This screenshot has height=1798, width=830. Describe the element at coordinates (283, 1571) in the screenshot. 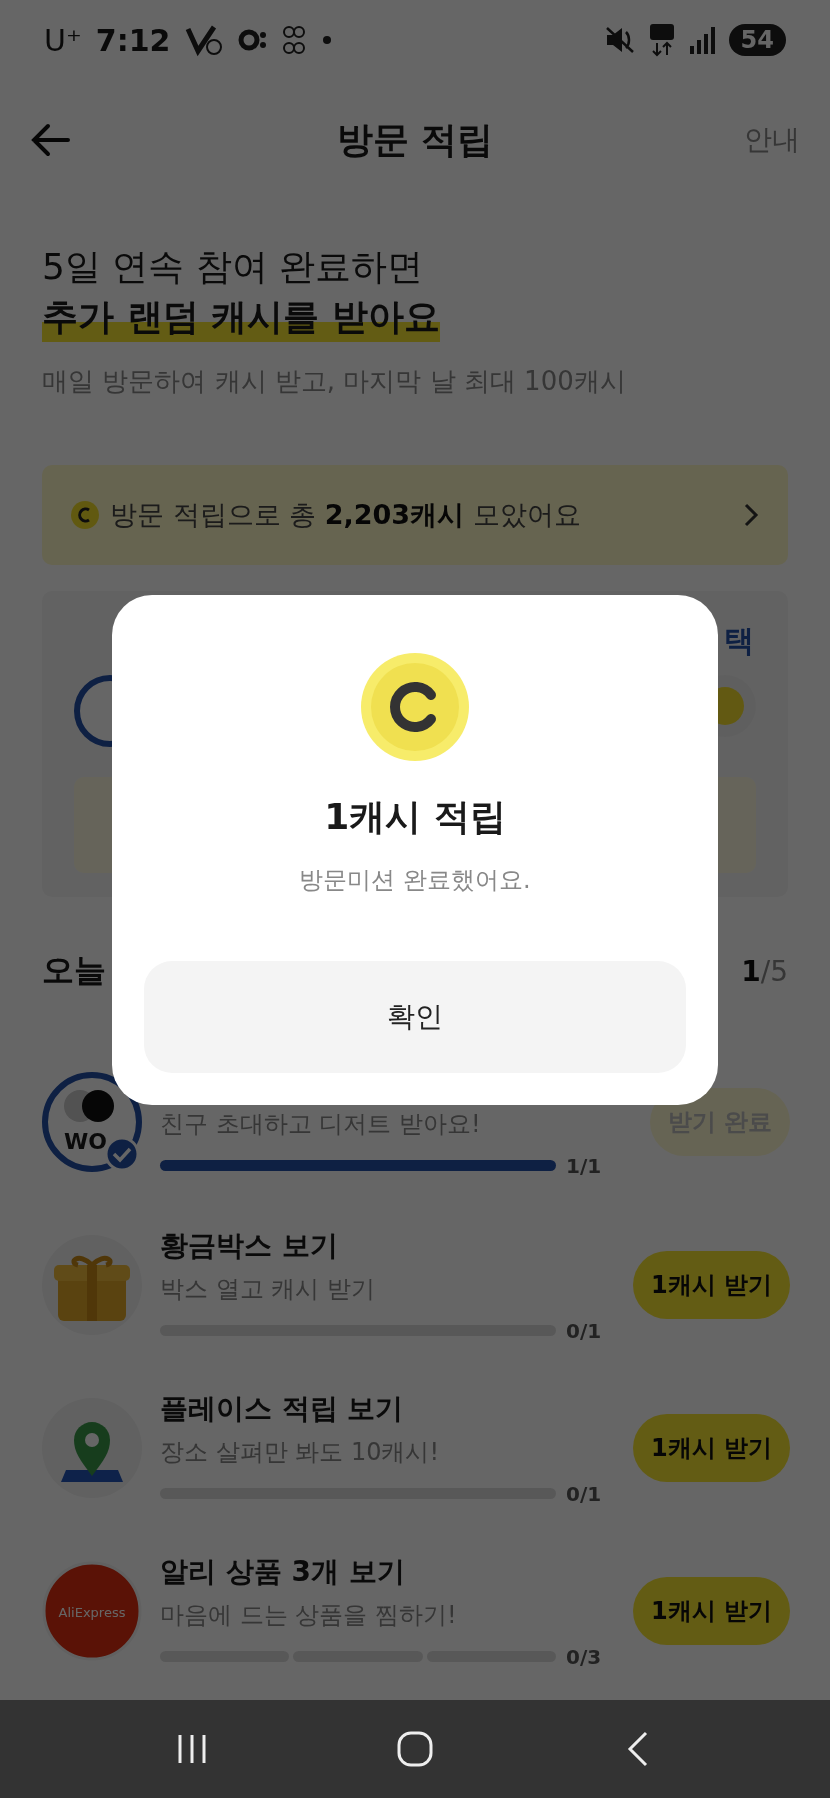

I see `mission-title: 알리 상품 3개 보기` at that location.